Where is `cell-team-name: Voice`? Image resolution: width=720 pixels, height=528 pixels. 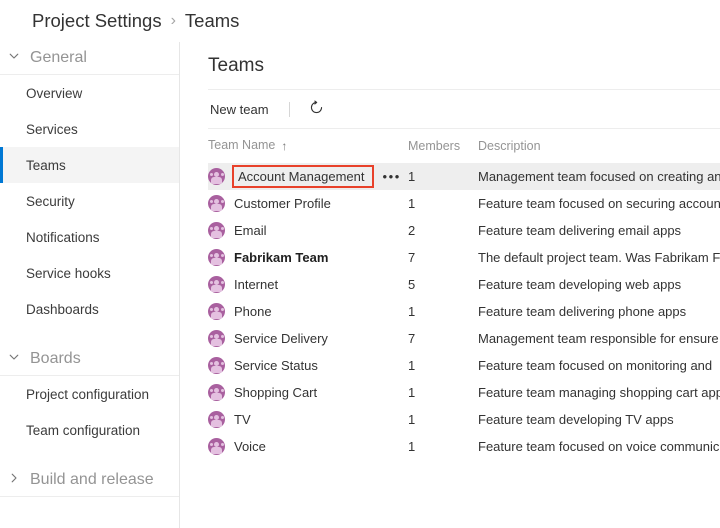 cell-team-name: Voice is located at coordinates (308, 446).